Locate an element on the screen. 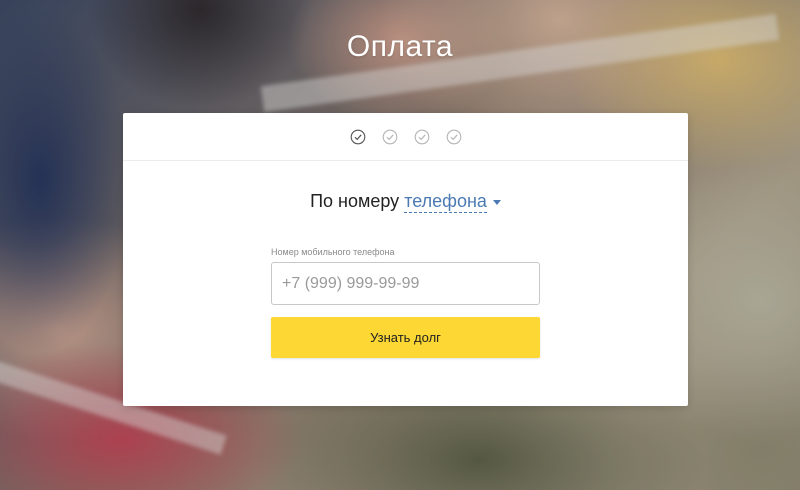  heading-prefix: По номеру is located at coordinates (355, 201).